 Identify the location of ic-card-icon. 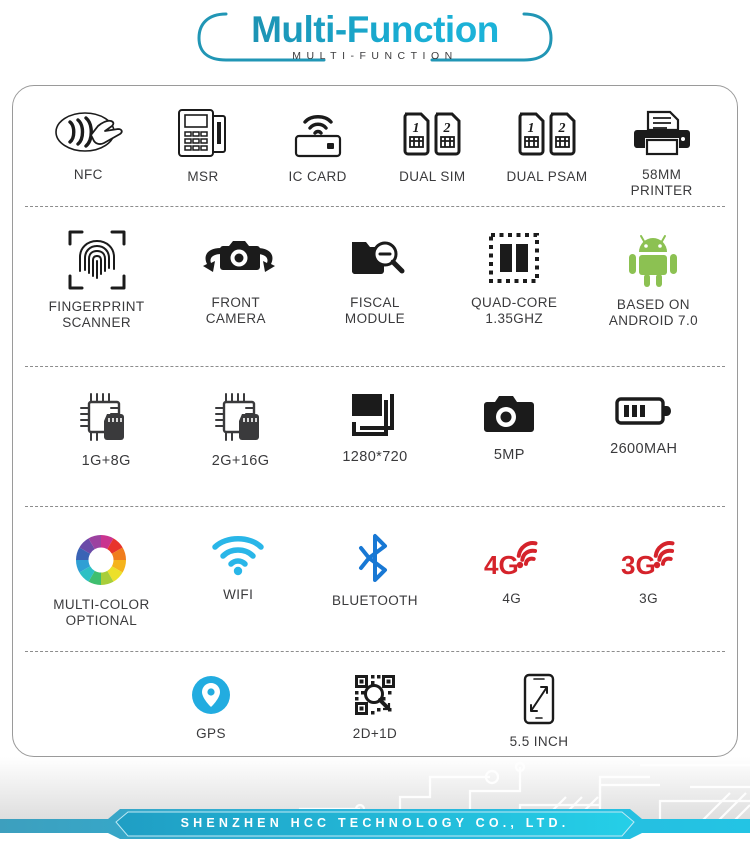
(318, 133).